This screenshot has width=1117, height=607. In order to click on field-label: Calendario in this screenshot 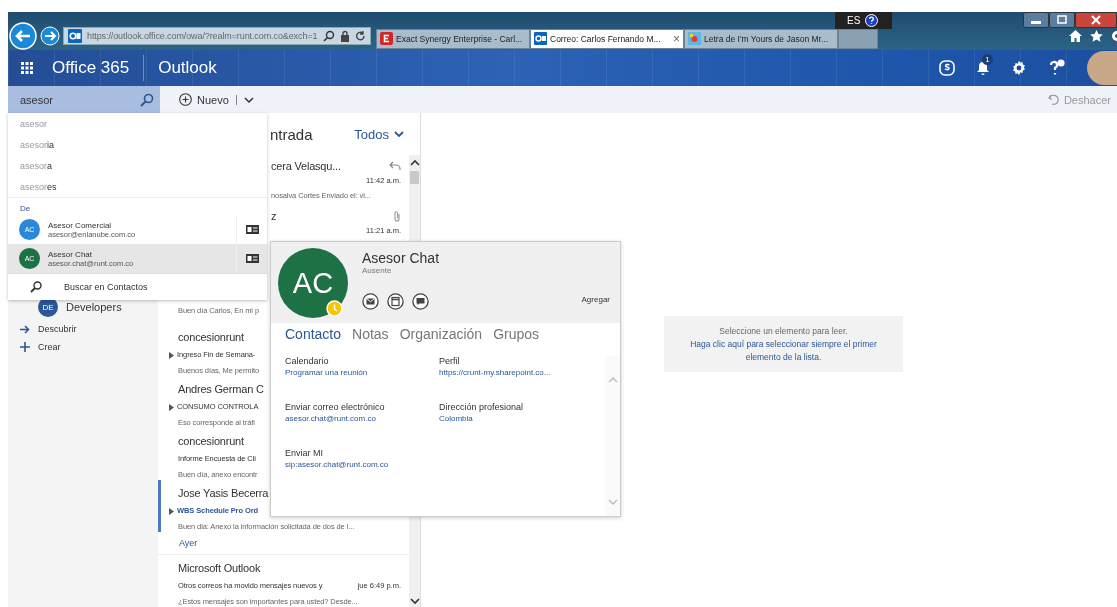, I will do `click(307, 361)`.